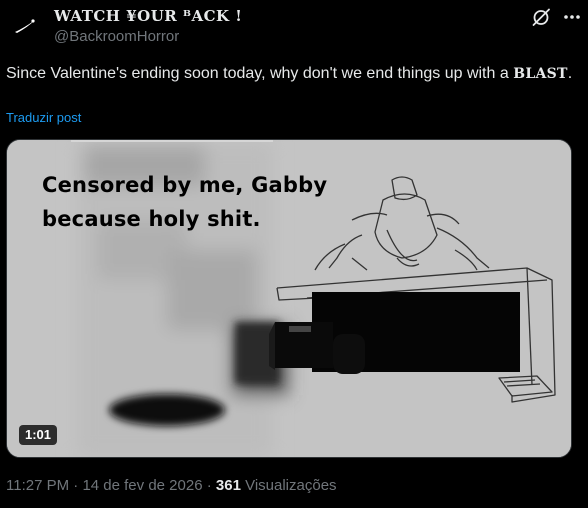  I want to click on overlay-line-1: Censored by me, Gabby, so click(185, 185).